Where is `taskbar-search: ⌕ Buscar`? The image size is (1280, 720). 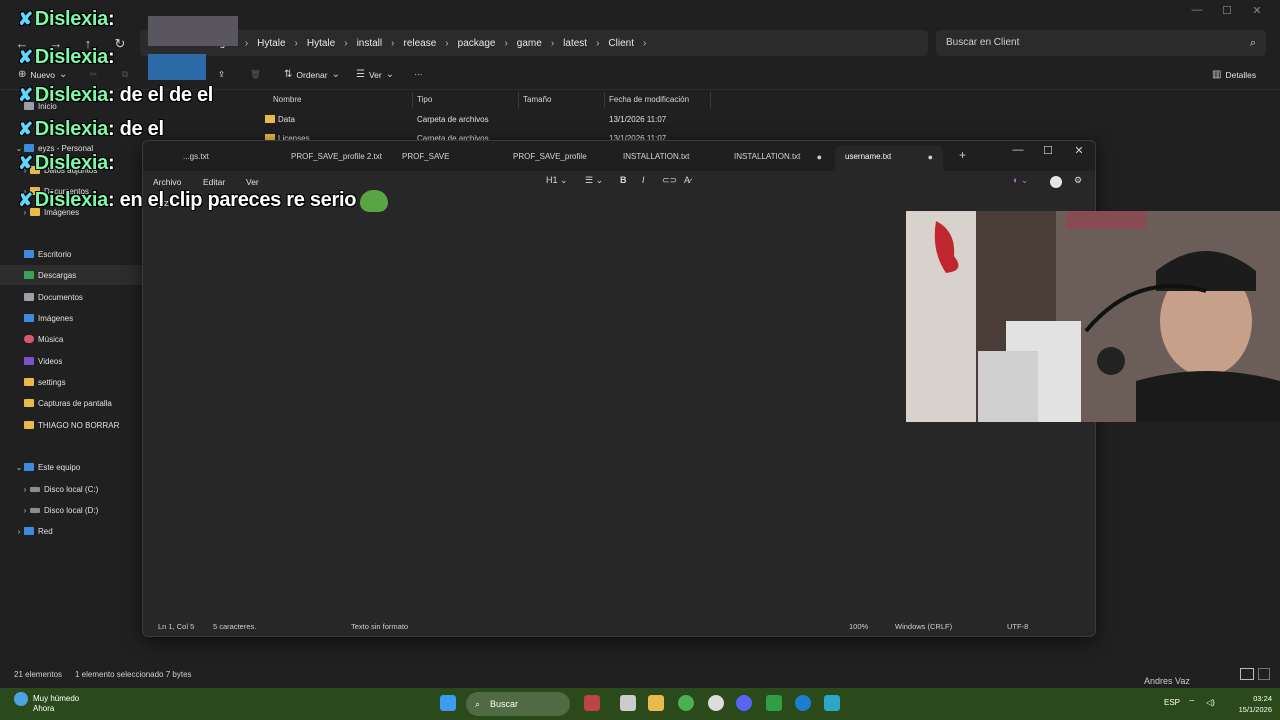 taskbar-search: ⌕ Buscar is located at coordinates (518, 704).